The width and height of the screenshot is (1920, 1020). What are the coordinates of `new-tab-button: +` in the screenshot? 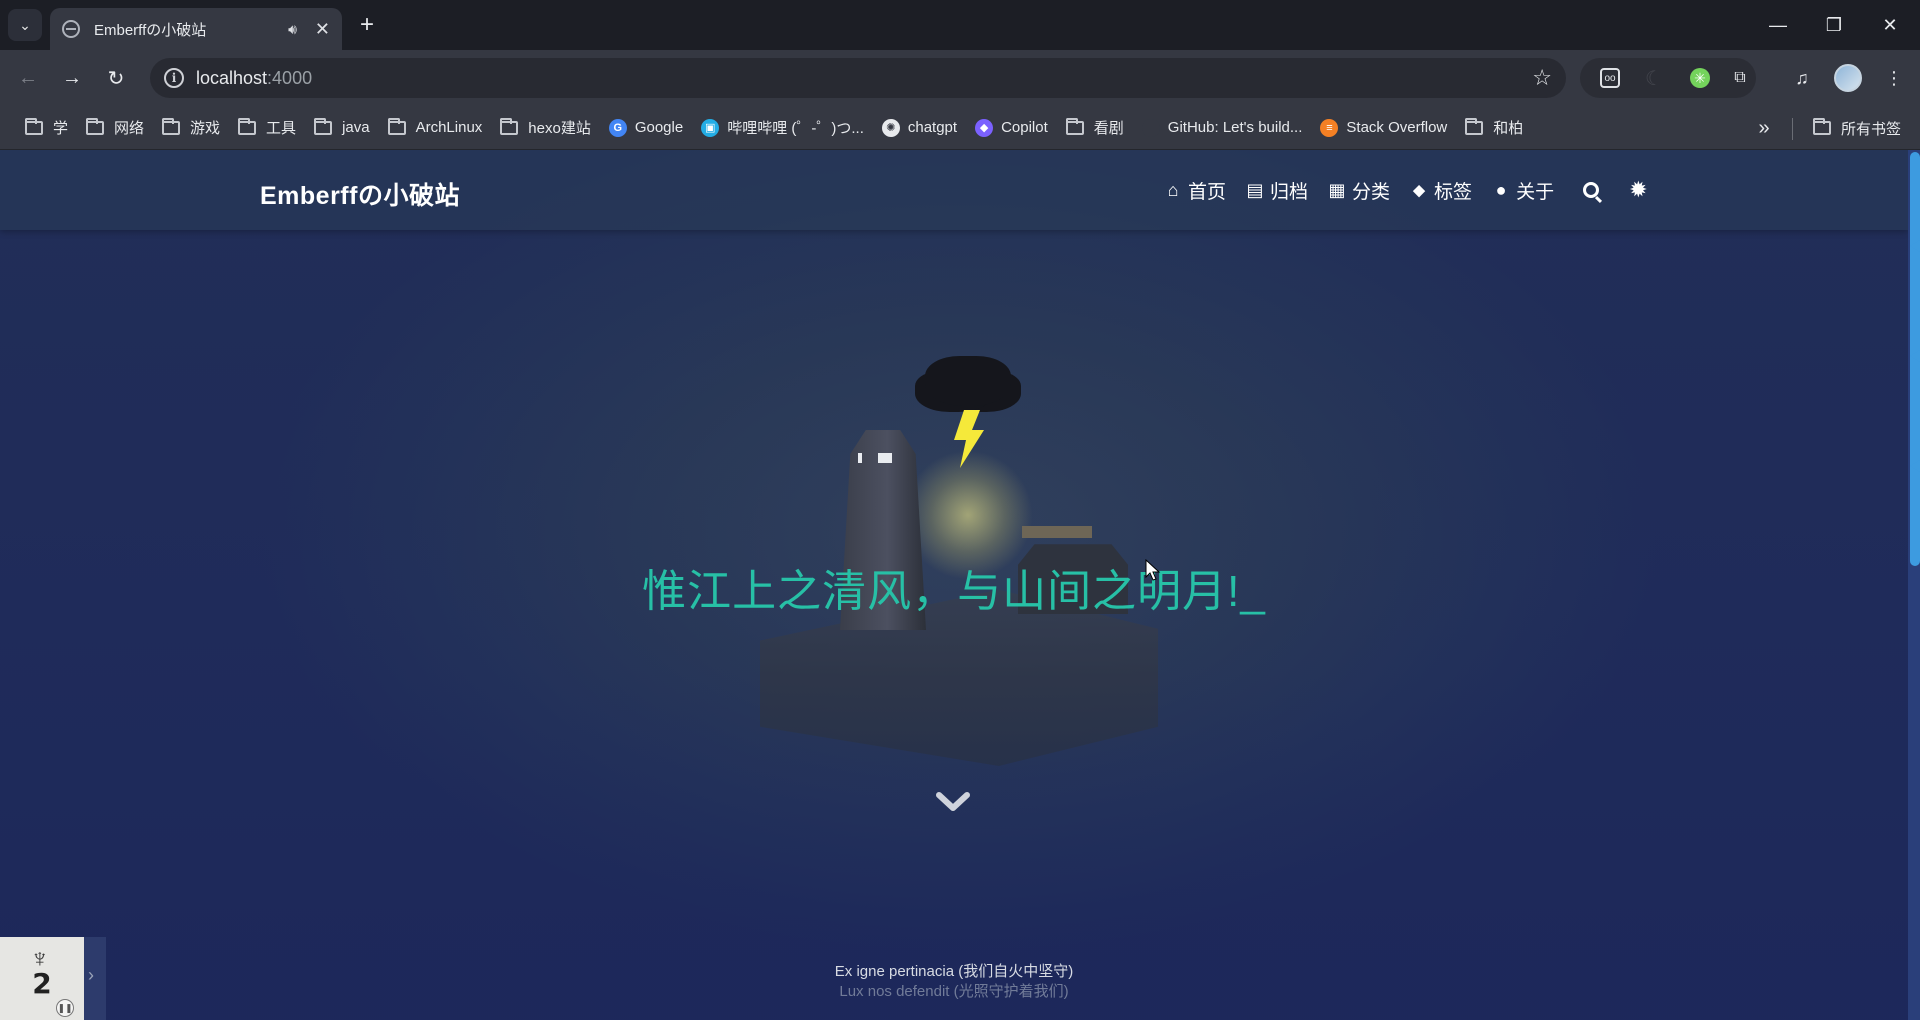 It's located at (367, 25).